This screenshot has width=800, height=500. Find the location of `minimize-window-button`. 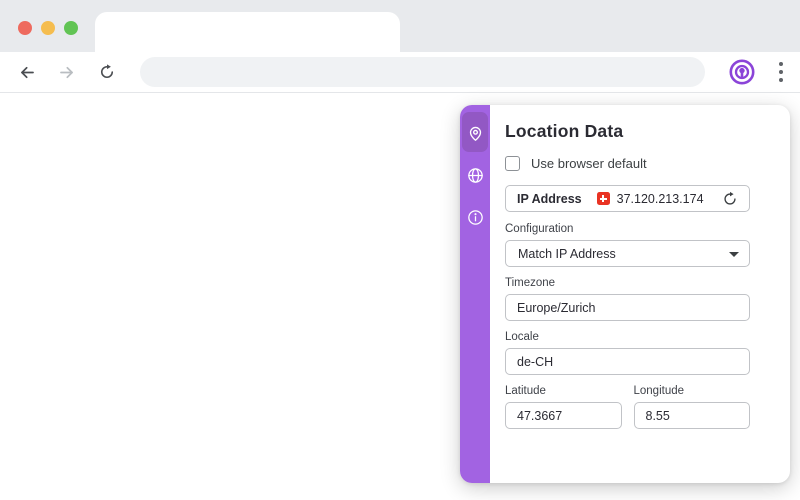

minimize-window-button is located at coordinates (48, 28).